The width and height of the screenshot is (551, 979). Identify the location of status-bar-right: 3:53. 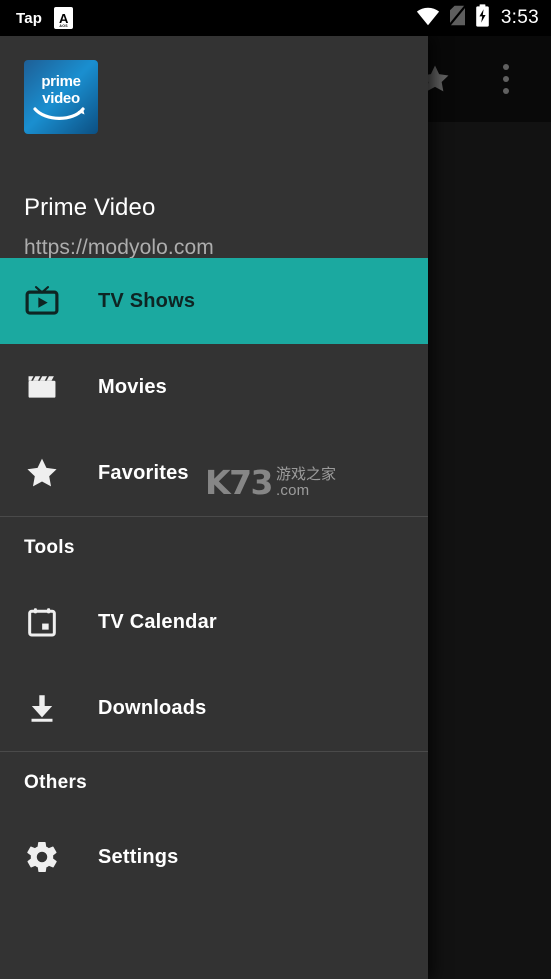
(477, 18).